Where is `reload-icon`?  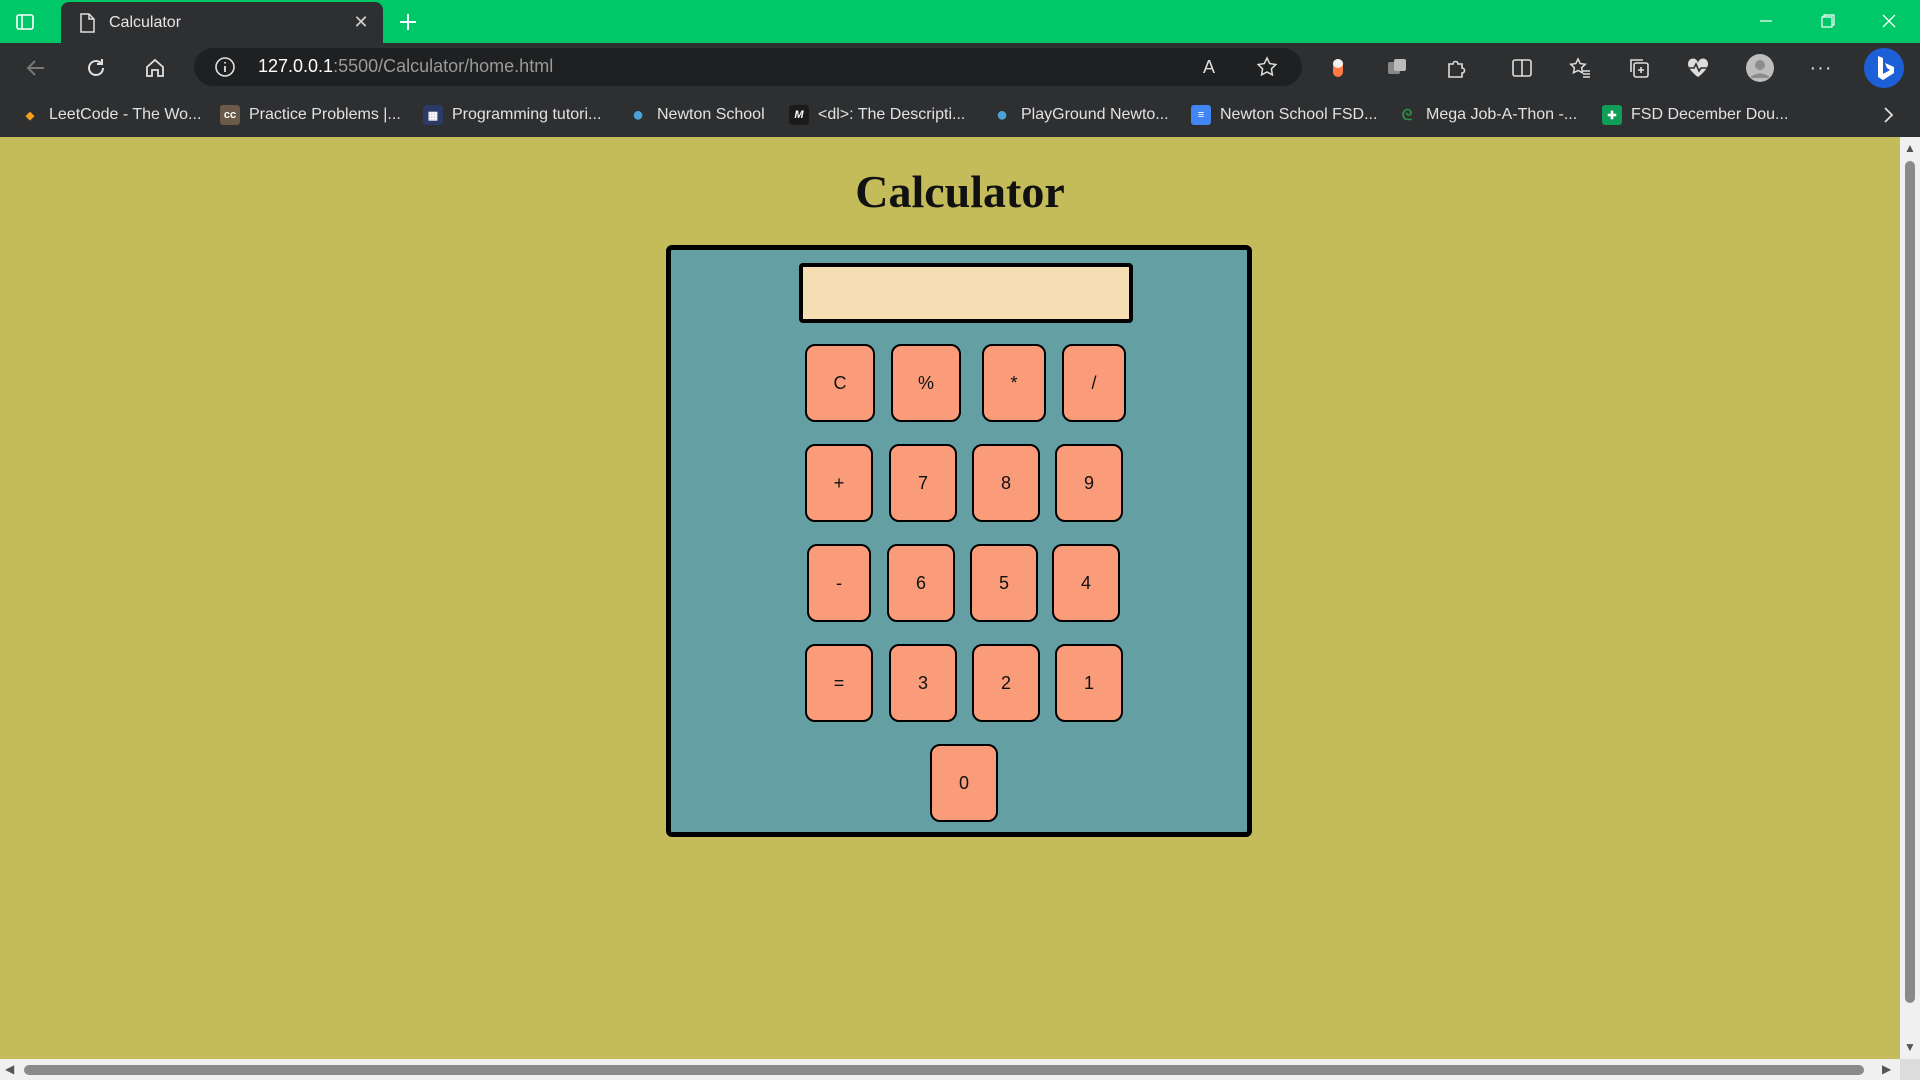
reload-icon is located at coordinates (96, 67).